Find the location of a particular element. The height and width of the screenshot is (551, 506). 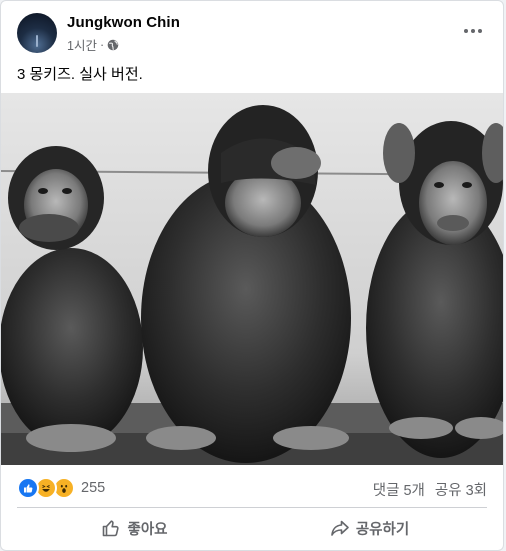

post-stats: 255 댓글 5개 공유 3회 is located at coordinates (252, 488).